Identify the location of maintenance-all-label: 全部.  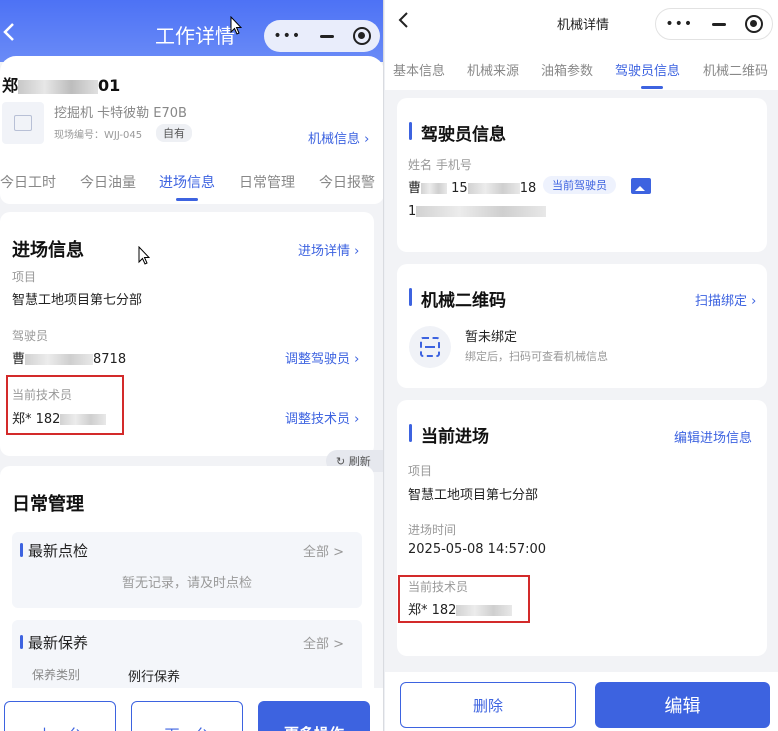
(315, 644).